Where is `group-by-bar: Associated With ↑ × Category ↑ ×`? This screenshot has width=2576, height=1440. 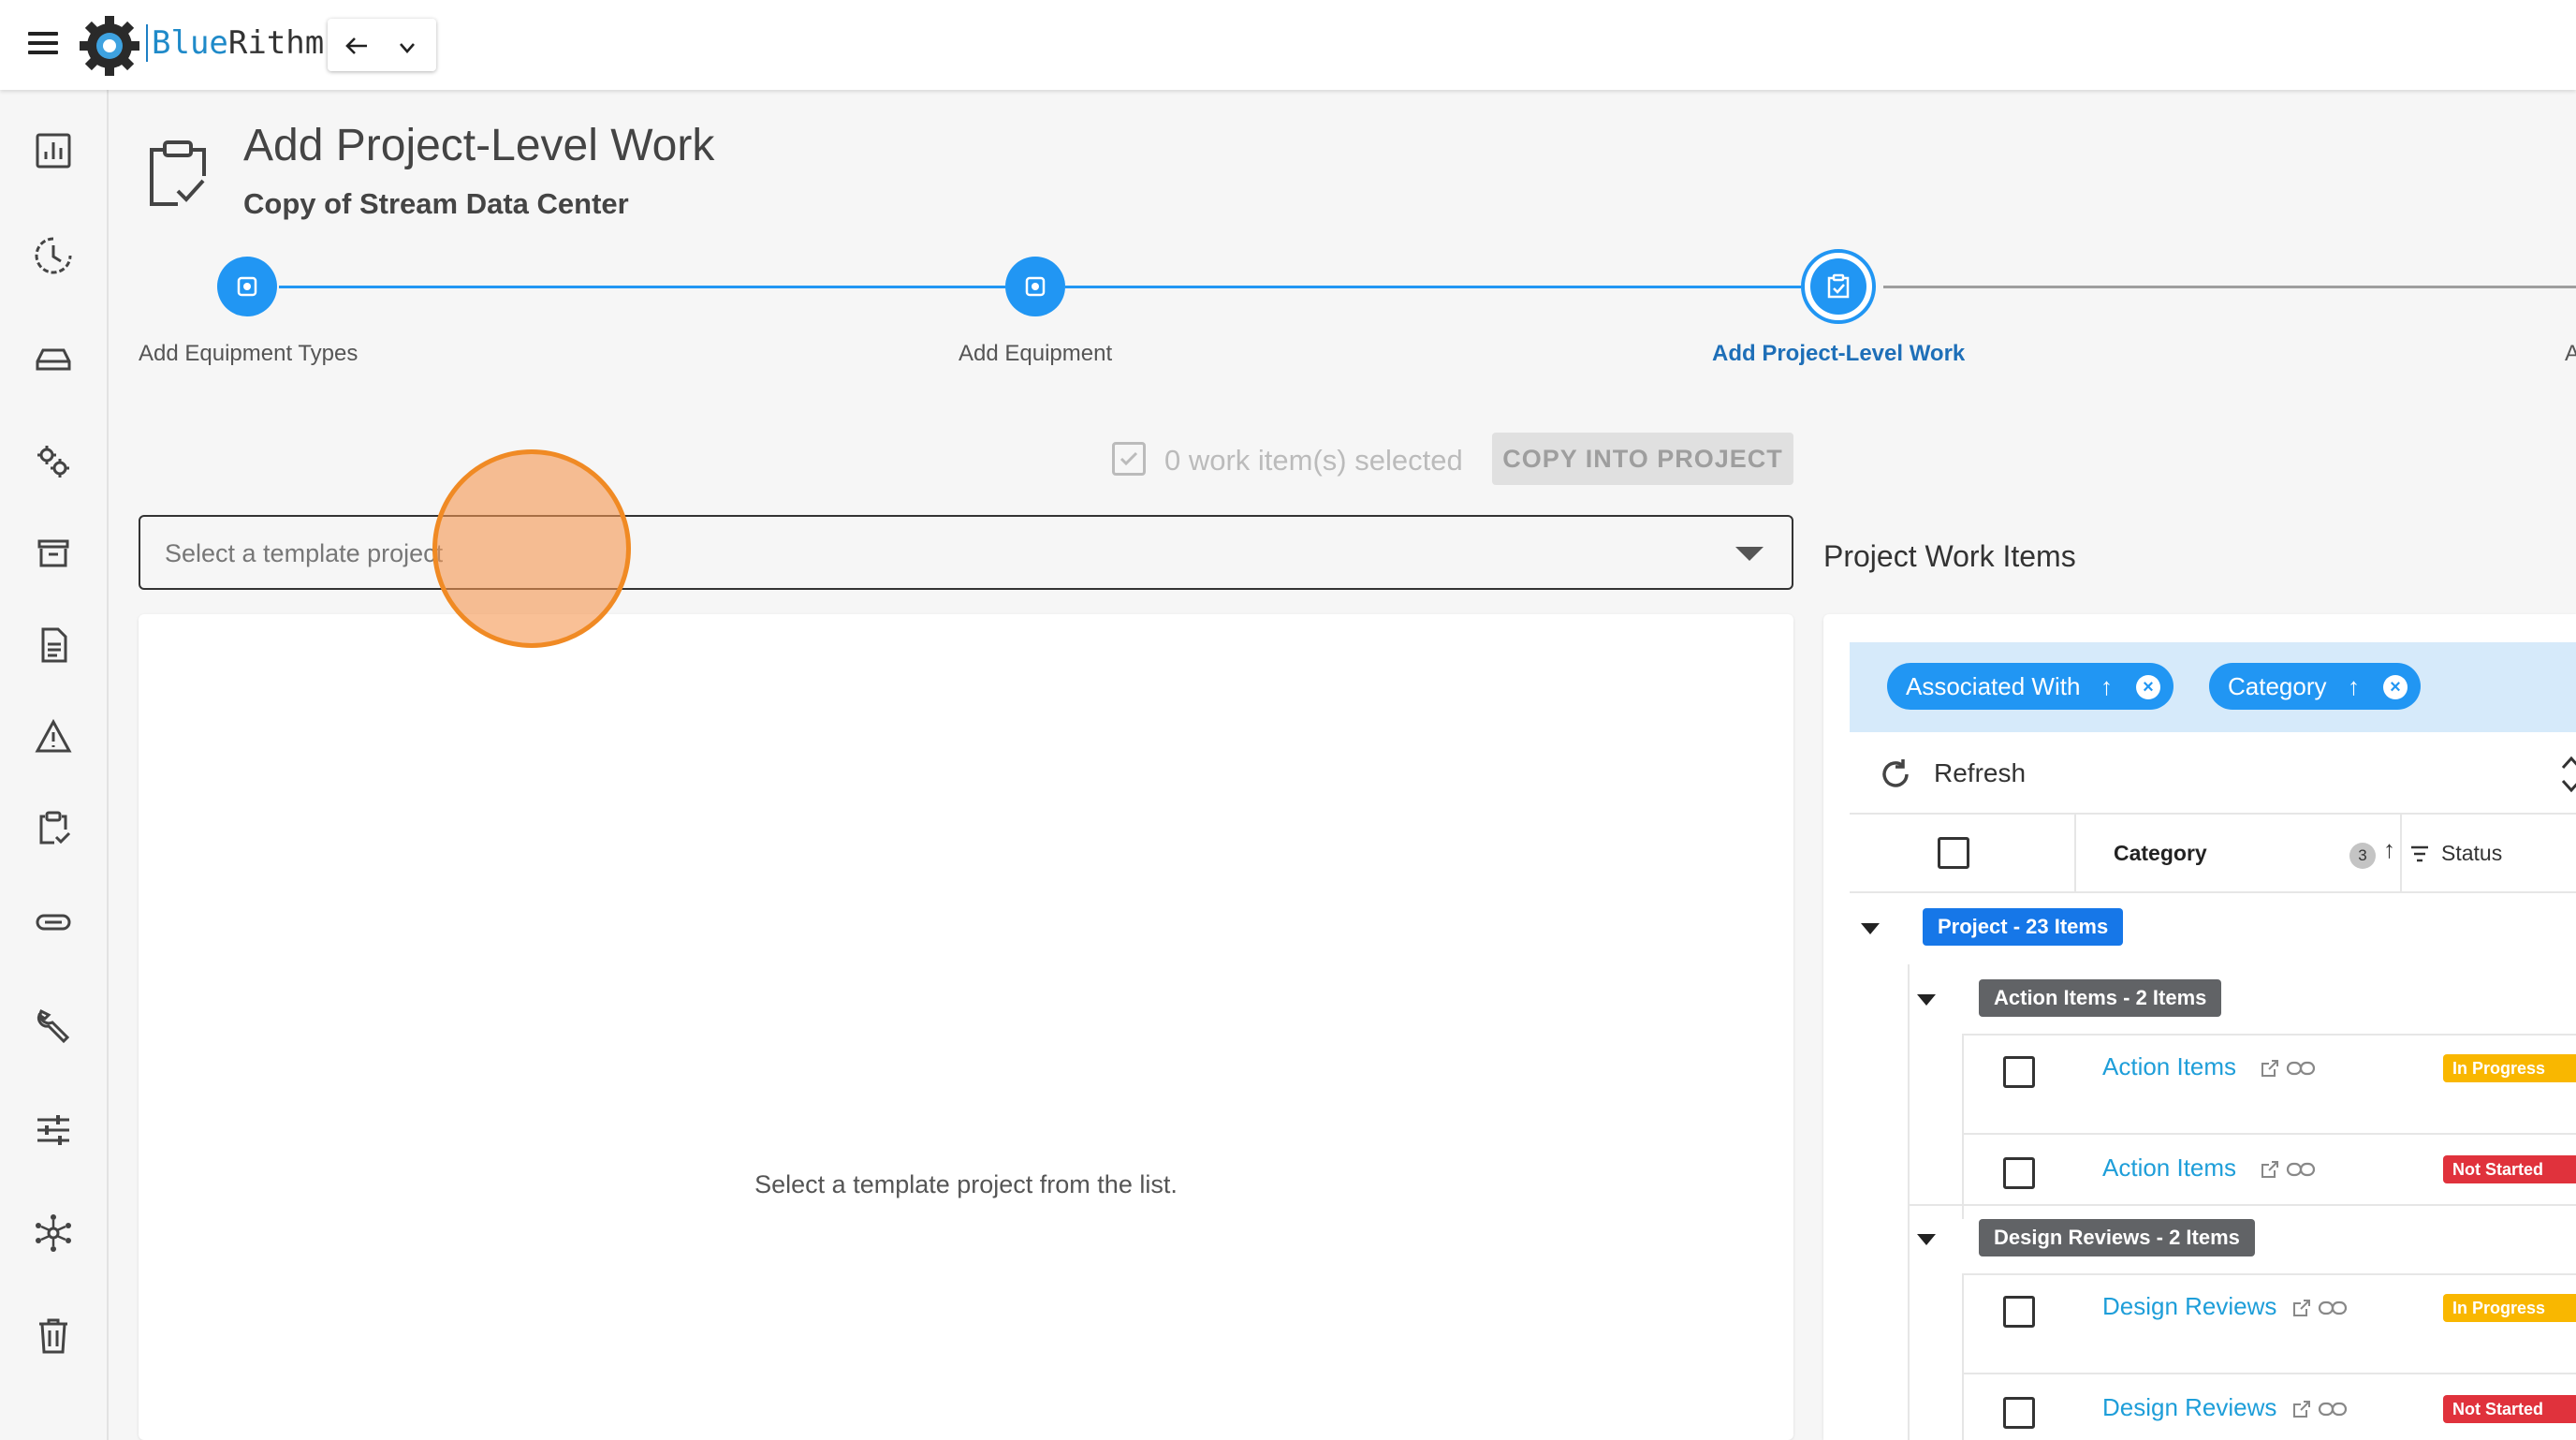
group-by-bar: Associated With ↑ × Category ↑ × is located at coordinates (2213, 687).